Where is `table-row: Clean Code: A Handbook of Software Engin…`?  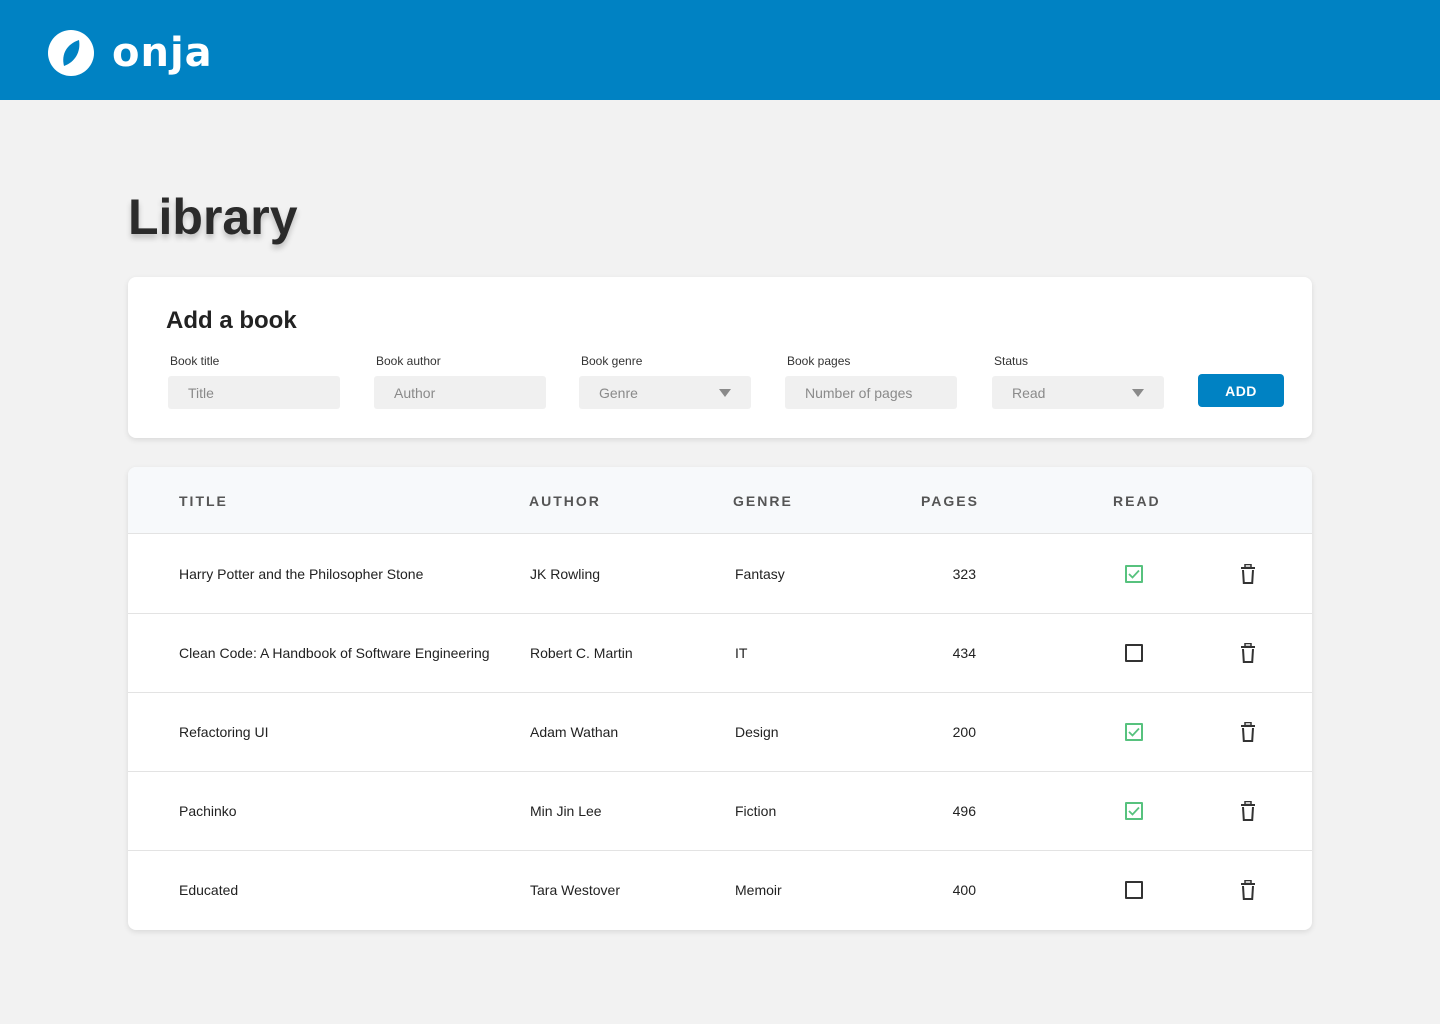
table-row: Clean Code: A Handbook of Software Engin… is located at coordinates (720, 653).